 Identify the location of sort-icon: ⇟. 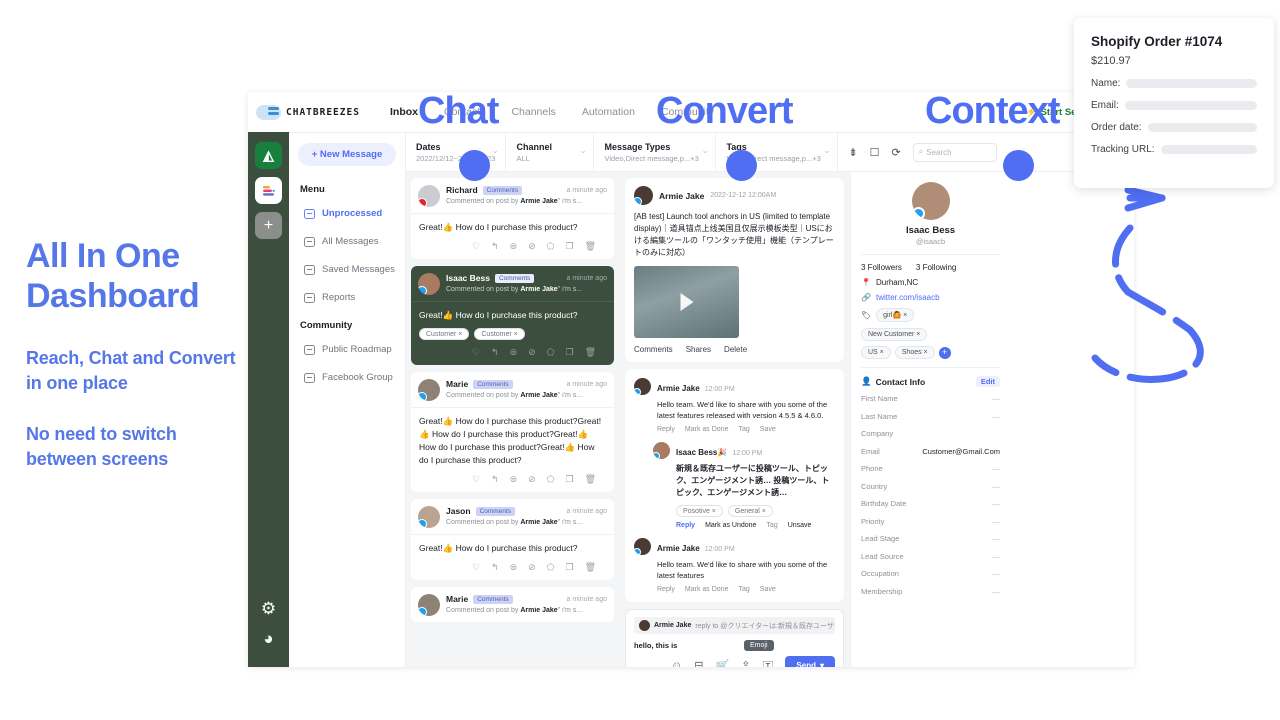
(852, 152).